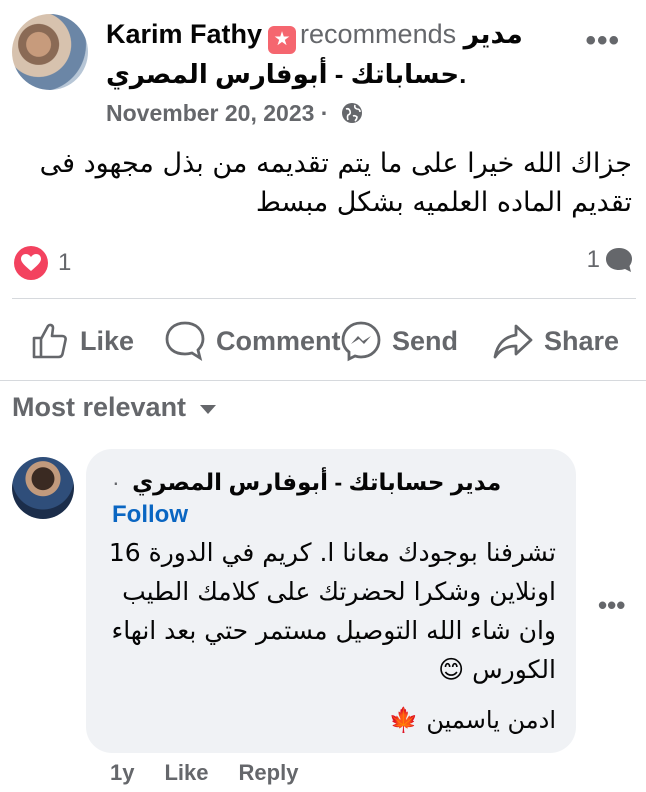 This screenshot has width=646, height=792. What do you see at coordinates (269, 773) in the screenshot?
I see `comment-reply-button: Reply` at bounding box center [269, 773].